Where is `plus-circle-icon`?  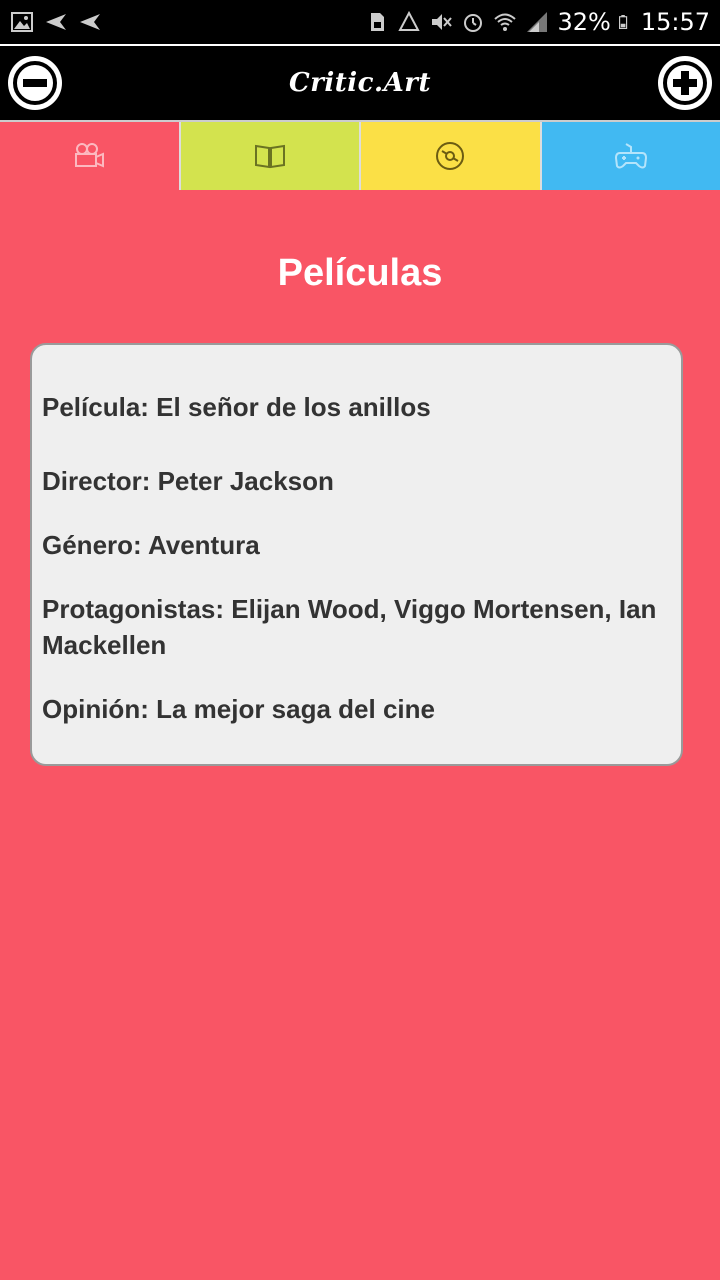 plus-circle-icon is located at coordinates (684, 83).